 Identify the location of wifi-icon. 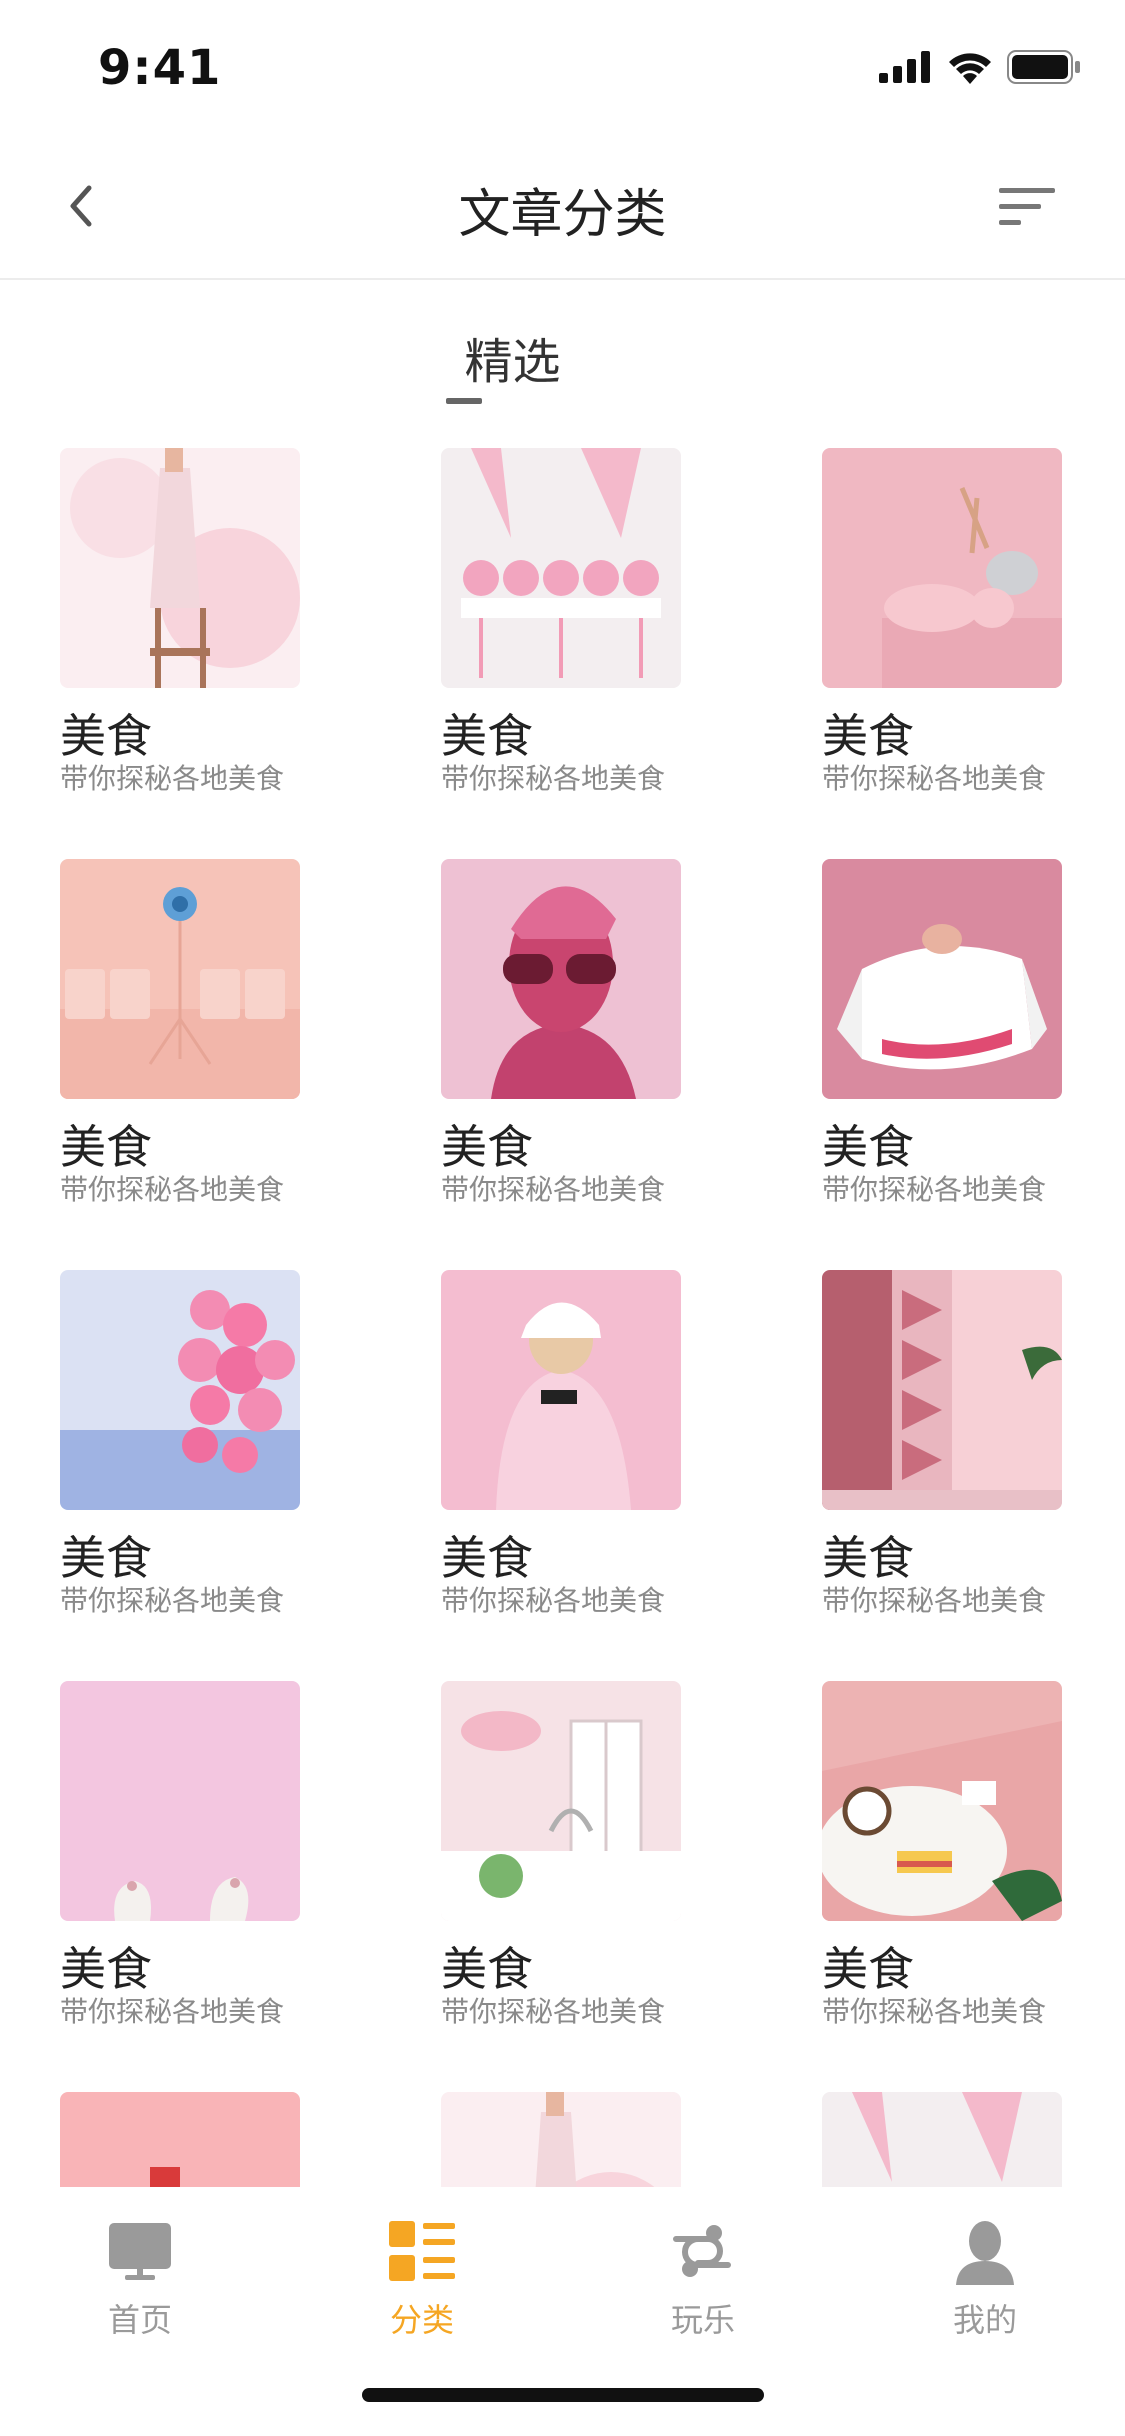
(970, 68).